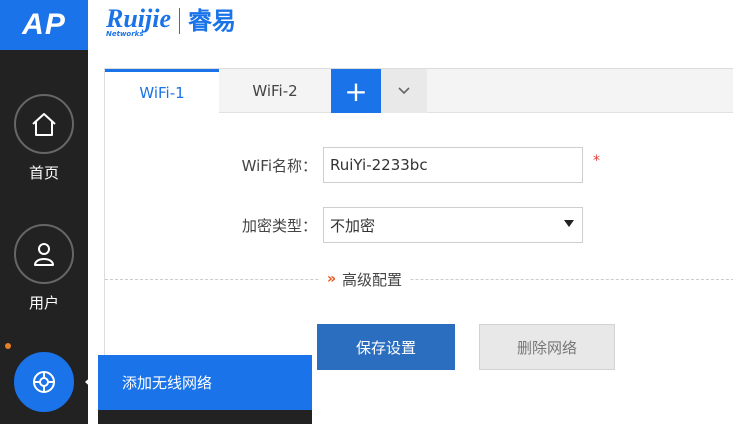 This screenshot has width=733, height=424. I want to click on add-tab-button: +, so click(356, 91).